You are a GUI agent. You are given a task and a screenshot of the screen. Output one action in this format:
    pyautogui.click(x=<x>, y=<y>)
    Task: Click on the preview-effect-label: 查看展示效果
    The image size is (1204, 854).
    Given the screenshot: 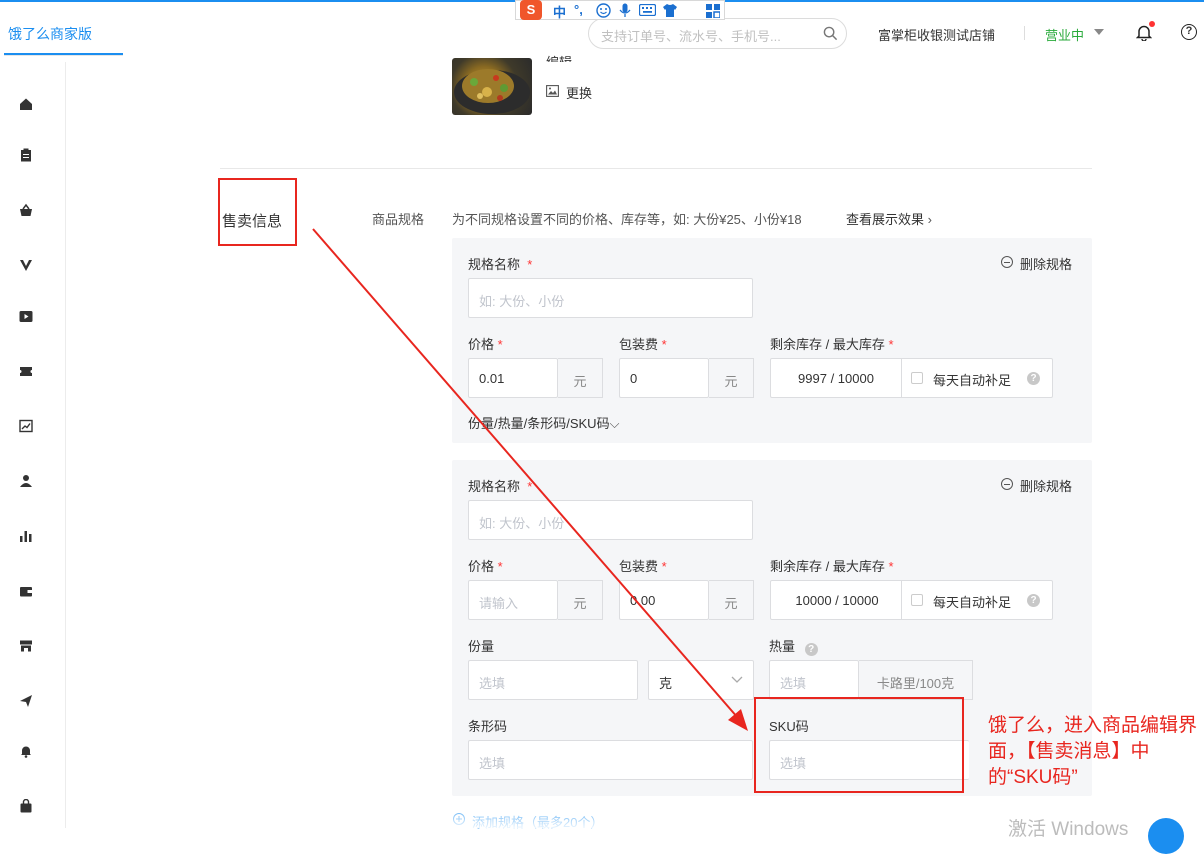 What is the action you would take?
    pyautogui.click(x=885, y=219)
    